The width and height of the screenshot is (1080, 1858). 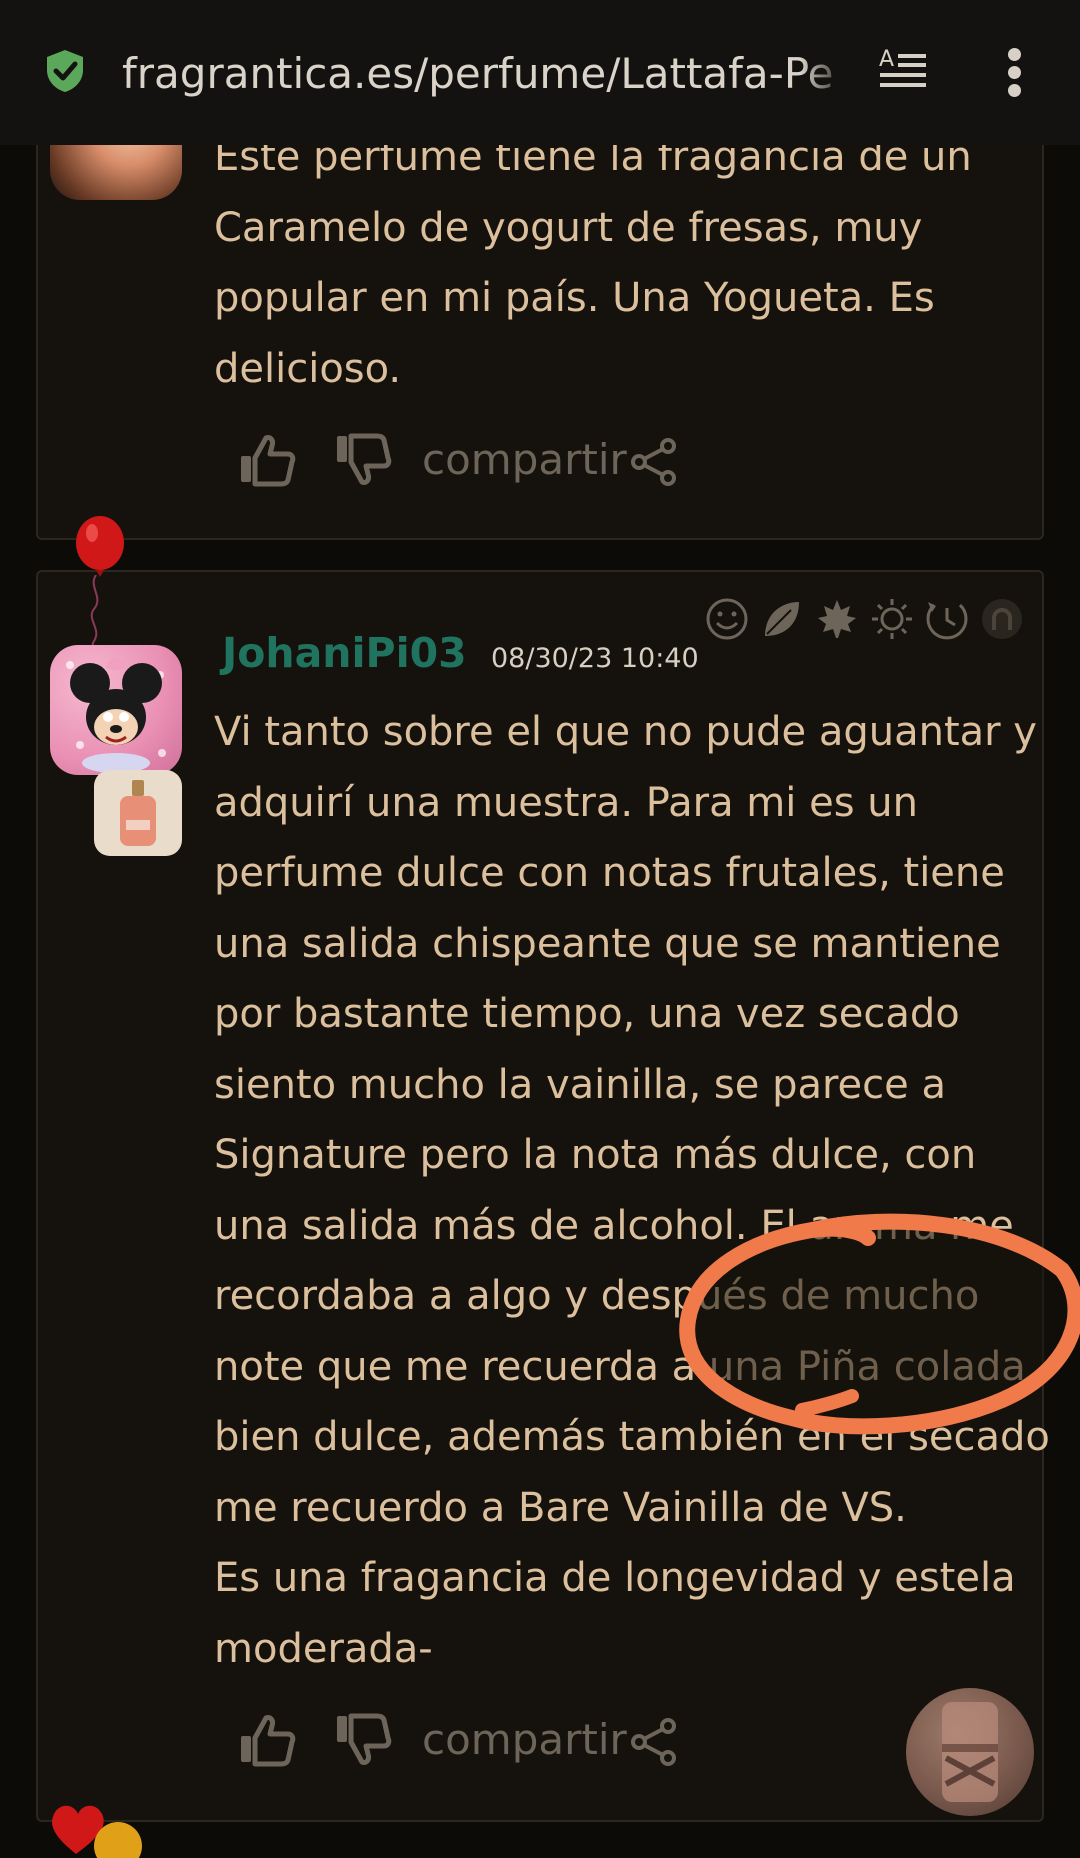 I want to click on perfume-thumbnail, so click(x=138, y=813).